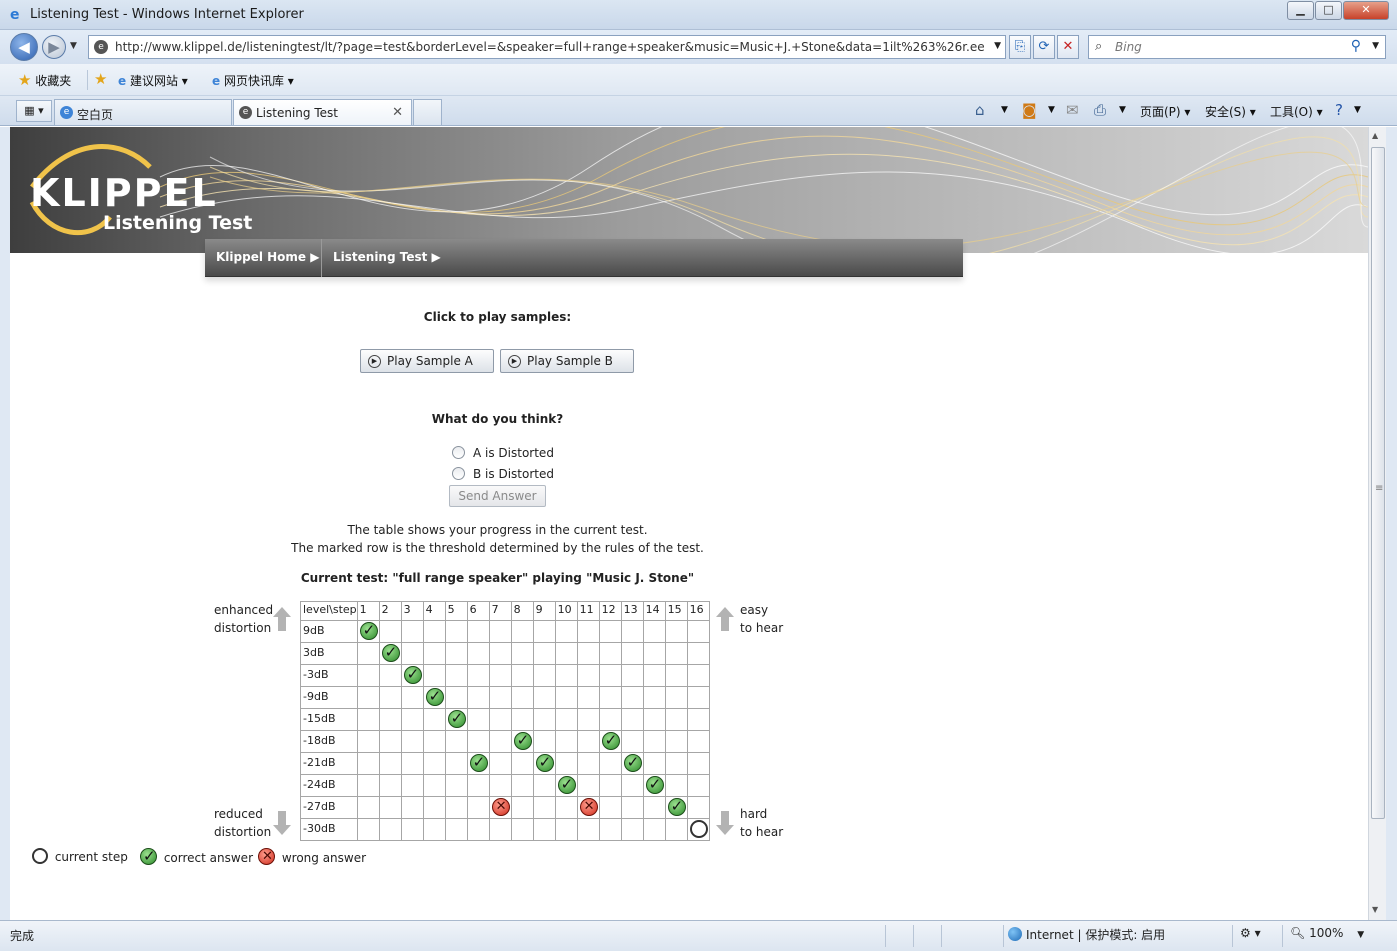 The height and width of the screenshot is (951, 1397). I want to click on home-icon: ⌂, so click(980, 110).